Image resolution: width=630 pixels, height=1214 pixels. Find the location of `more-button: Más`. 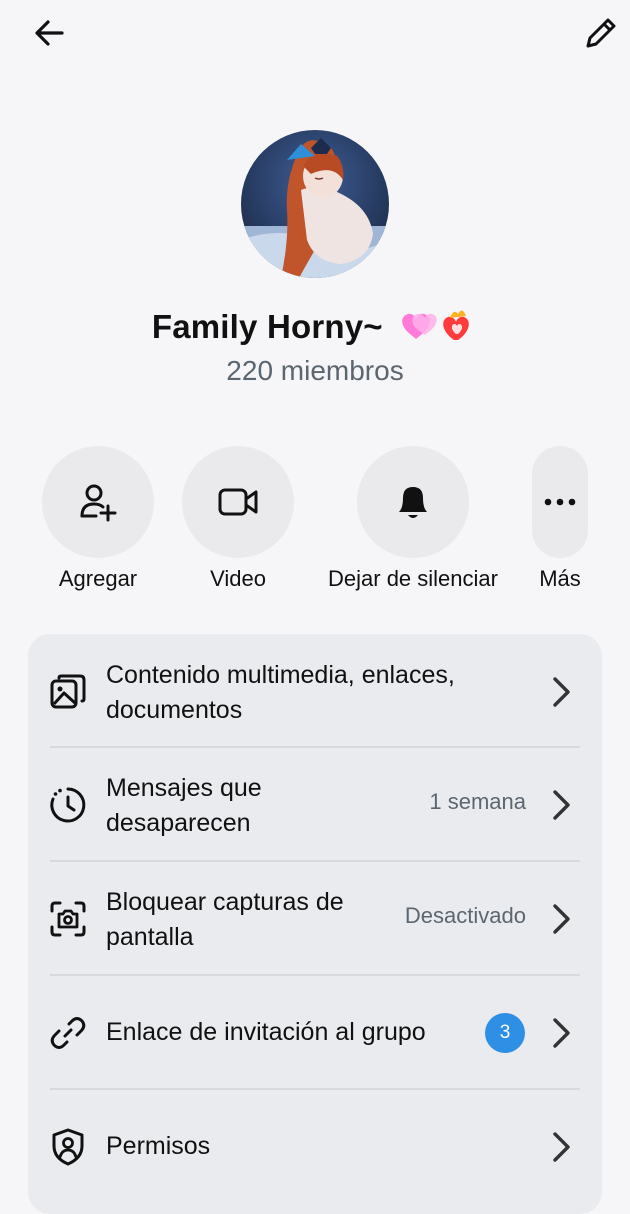

more-button: Más is located at coordinates (560, 519).